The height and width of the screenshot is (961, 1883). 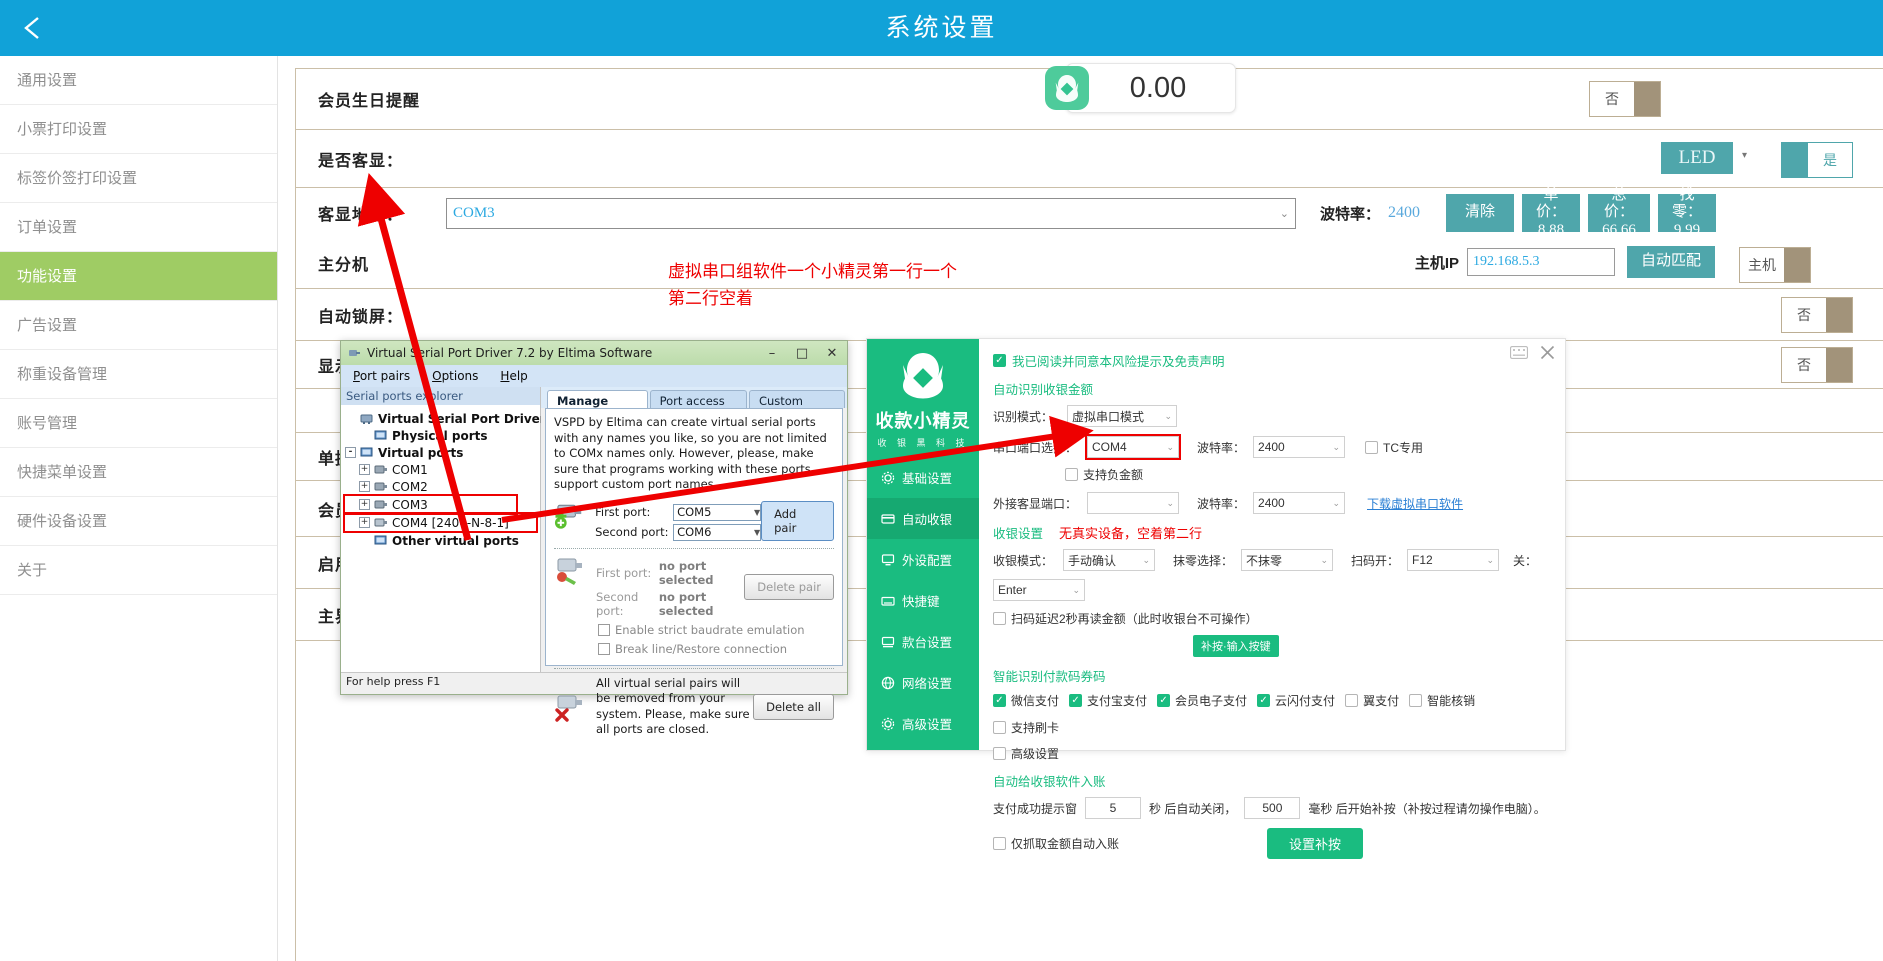 I want to click on pay-method-bestpay: 翼支付, so click(x=1372, y=700).